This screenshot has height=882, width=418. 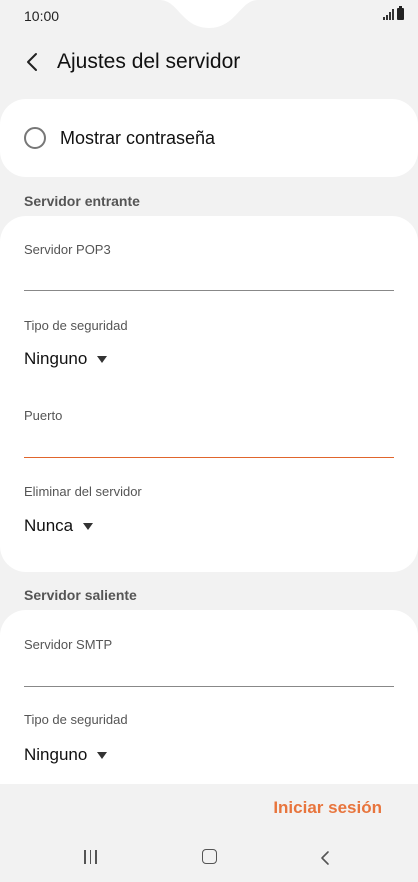 I want to click on show-password-toggle: Mostrar contraseña, so click(x=209, y=138).